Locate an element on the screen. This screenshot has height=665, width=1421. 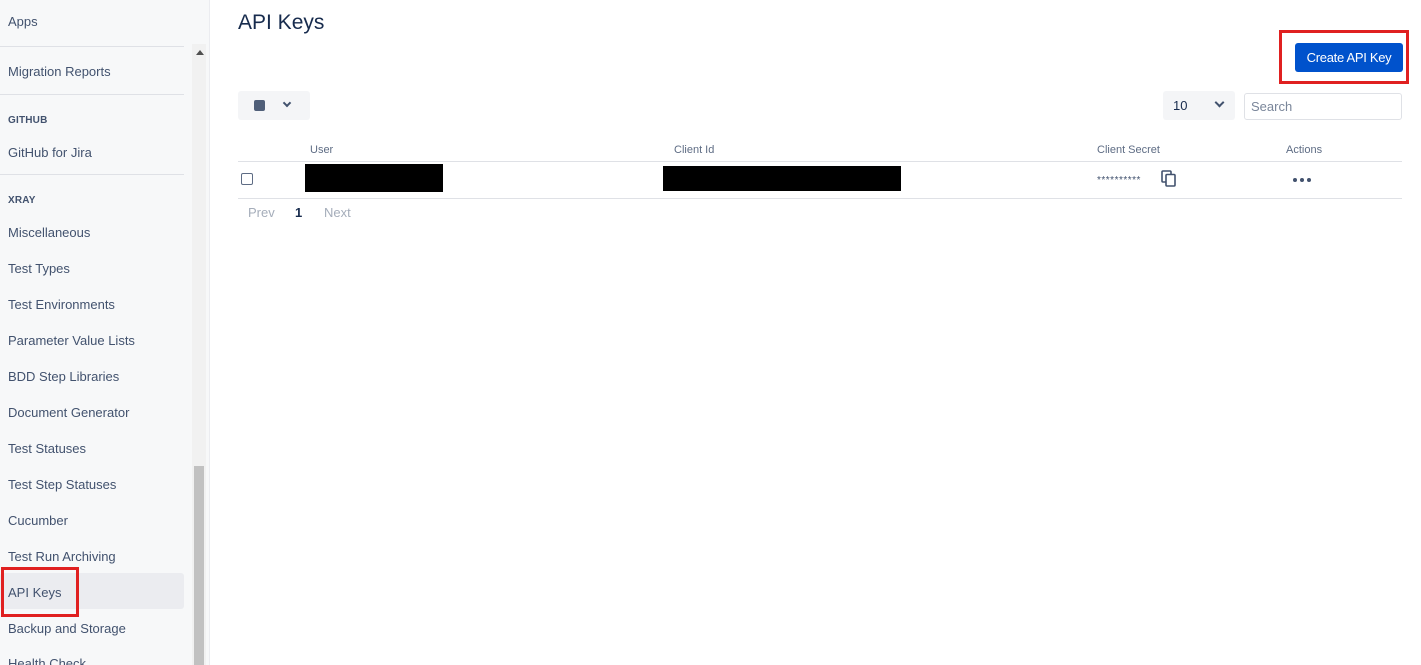
bulk-select-dropdown is located at coordinates (274, 105).